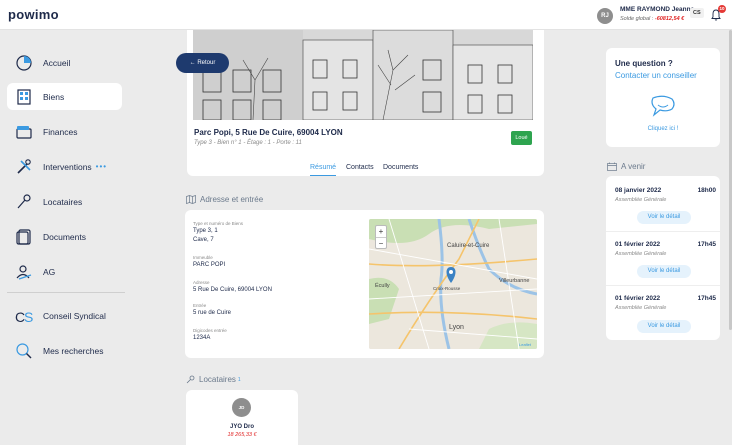 This screenshot has width=732, height=445. Describe the element at coordinates (323, 167) in the screenshot. I see `tab-resume: Résumé` at that location.